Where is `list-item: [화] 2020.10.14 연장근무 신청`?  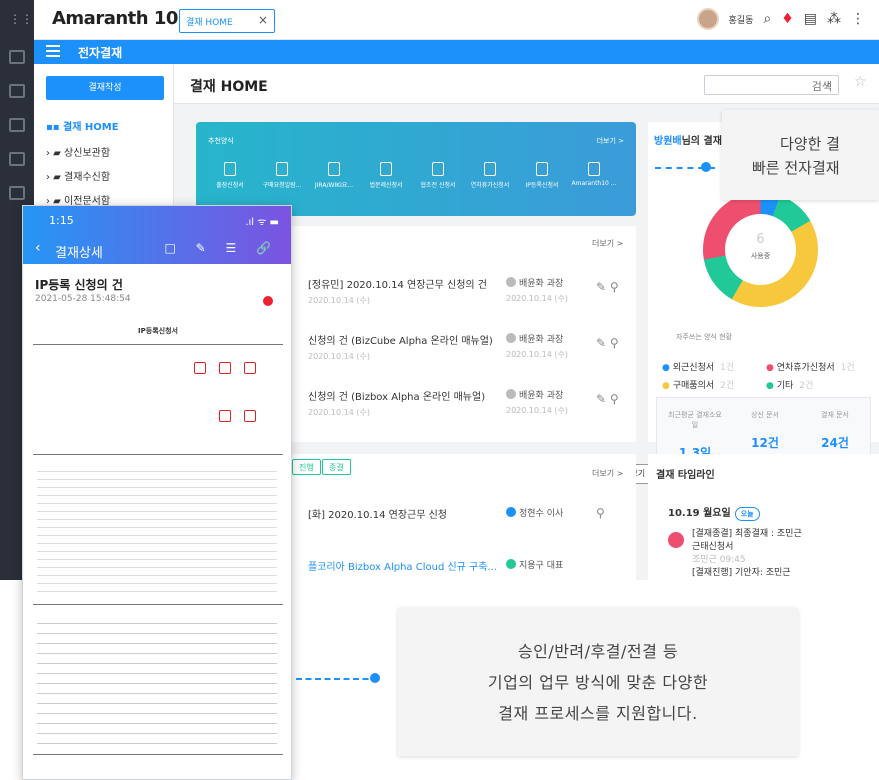
list-item: [화] 2020.10.14 연장근무 신청 is located at coordinates (377, 513).